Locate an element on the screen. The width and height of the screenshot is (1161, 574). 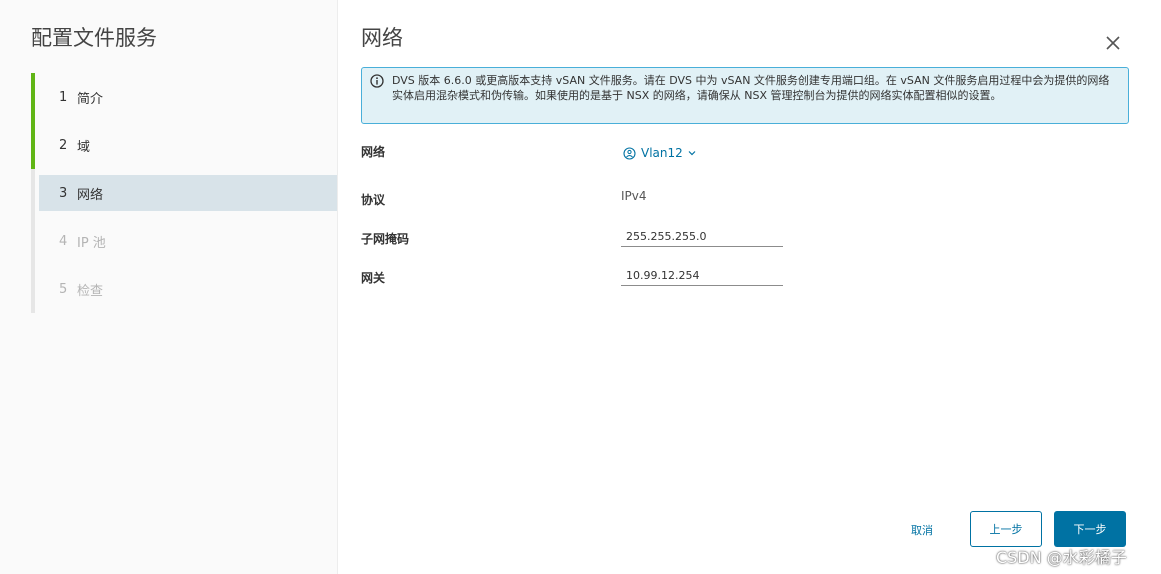
subnet-mask-label: 子网掩码 is located at coordinates (385, 239).